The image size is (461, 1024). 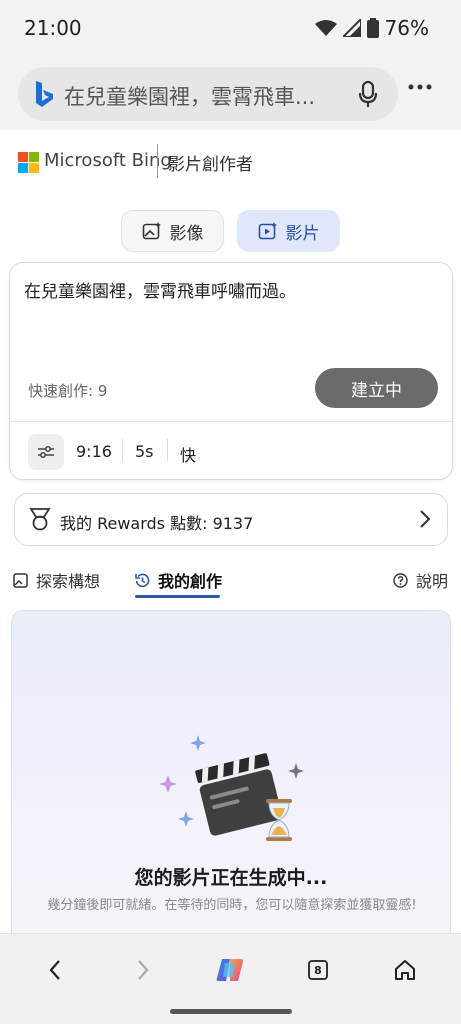 I want to click on content-tabs: 探索構想 我的創作 說明, so click(x=230, y=581).